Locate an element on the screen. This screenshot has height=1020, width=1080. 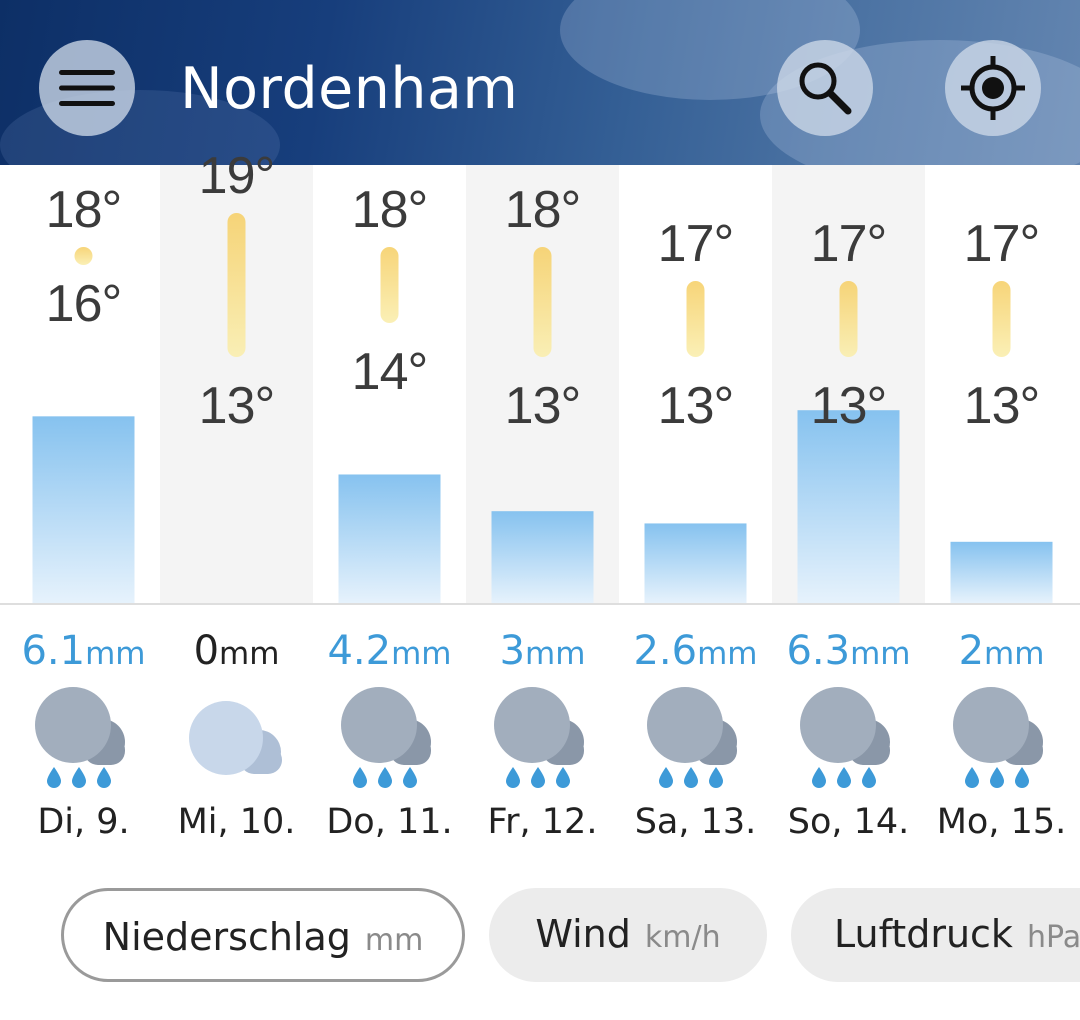
day-date-label: Mo, 15. is located at coordinates (1001, 822).